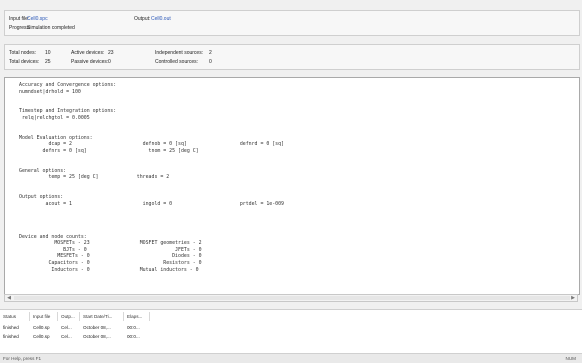  What do you see at coordinates (41, 316) in the screenshot?
I see `column-header-input-file: Input file` at bounding box center [41, 316].